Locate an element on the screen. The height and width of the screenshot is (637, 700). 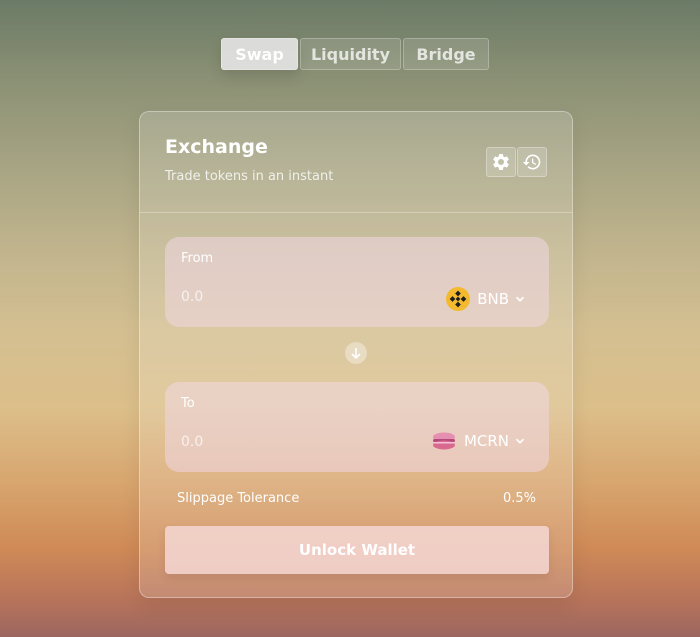
history-icon is located at coordinates (531, 162).